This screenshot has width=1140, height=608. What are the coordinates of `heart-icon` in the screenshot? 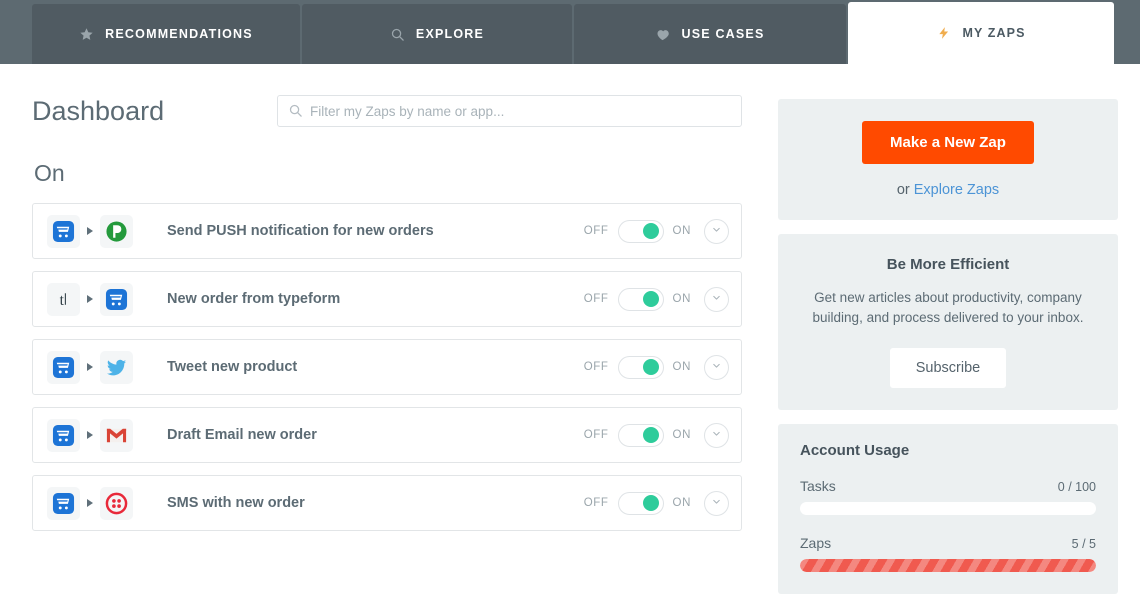 It's located at (662, 34).